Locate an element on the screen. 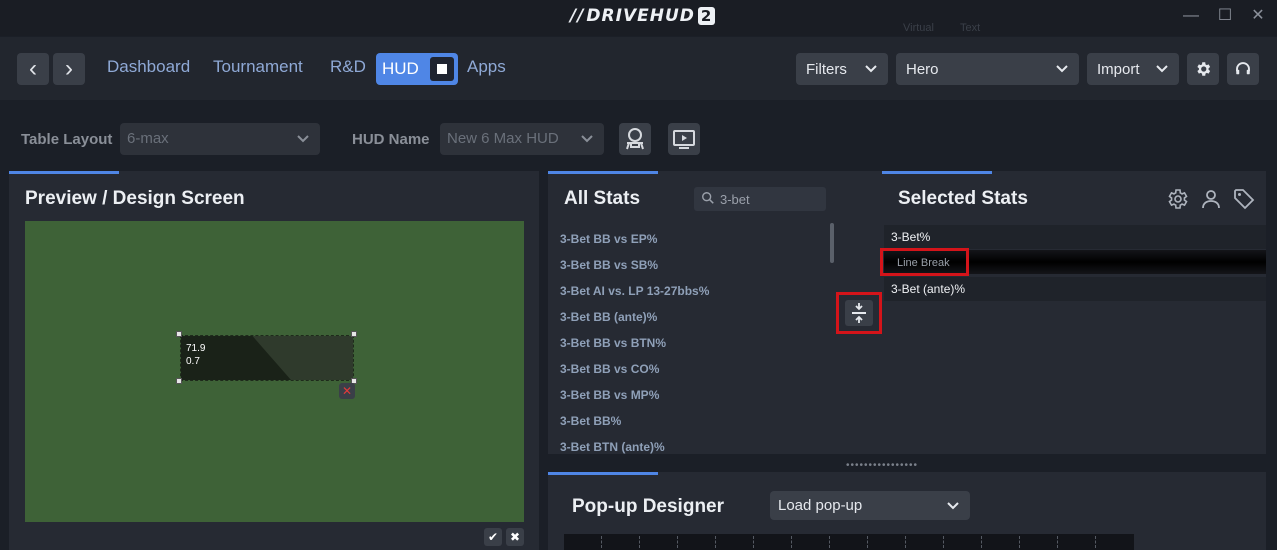 The width and height of the screenshot is (1277, 550). search-icon is located at coordinates (708, 200).